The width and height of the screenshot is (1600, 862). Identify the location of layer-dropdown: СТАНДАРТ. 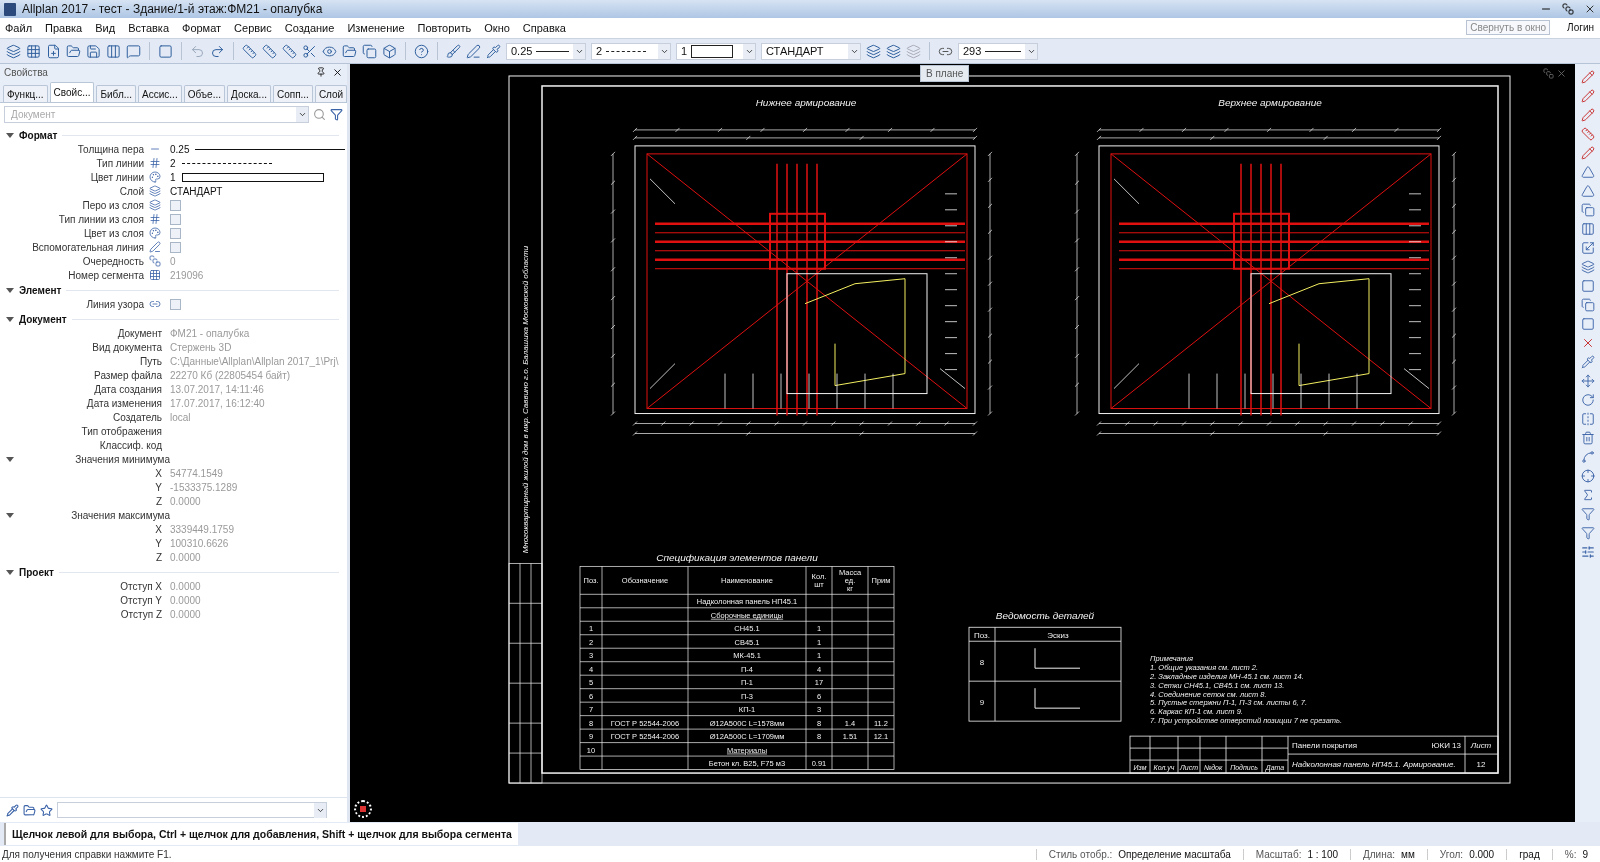
(811, 51).